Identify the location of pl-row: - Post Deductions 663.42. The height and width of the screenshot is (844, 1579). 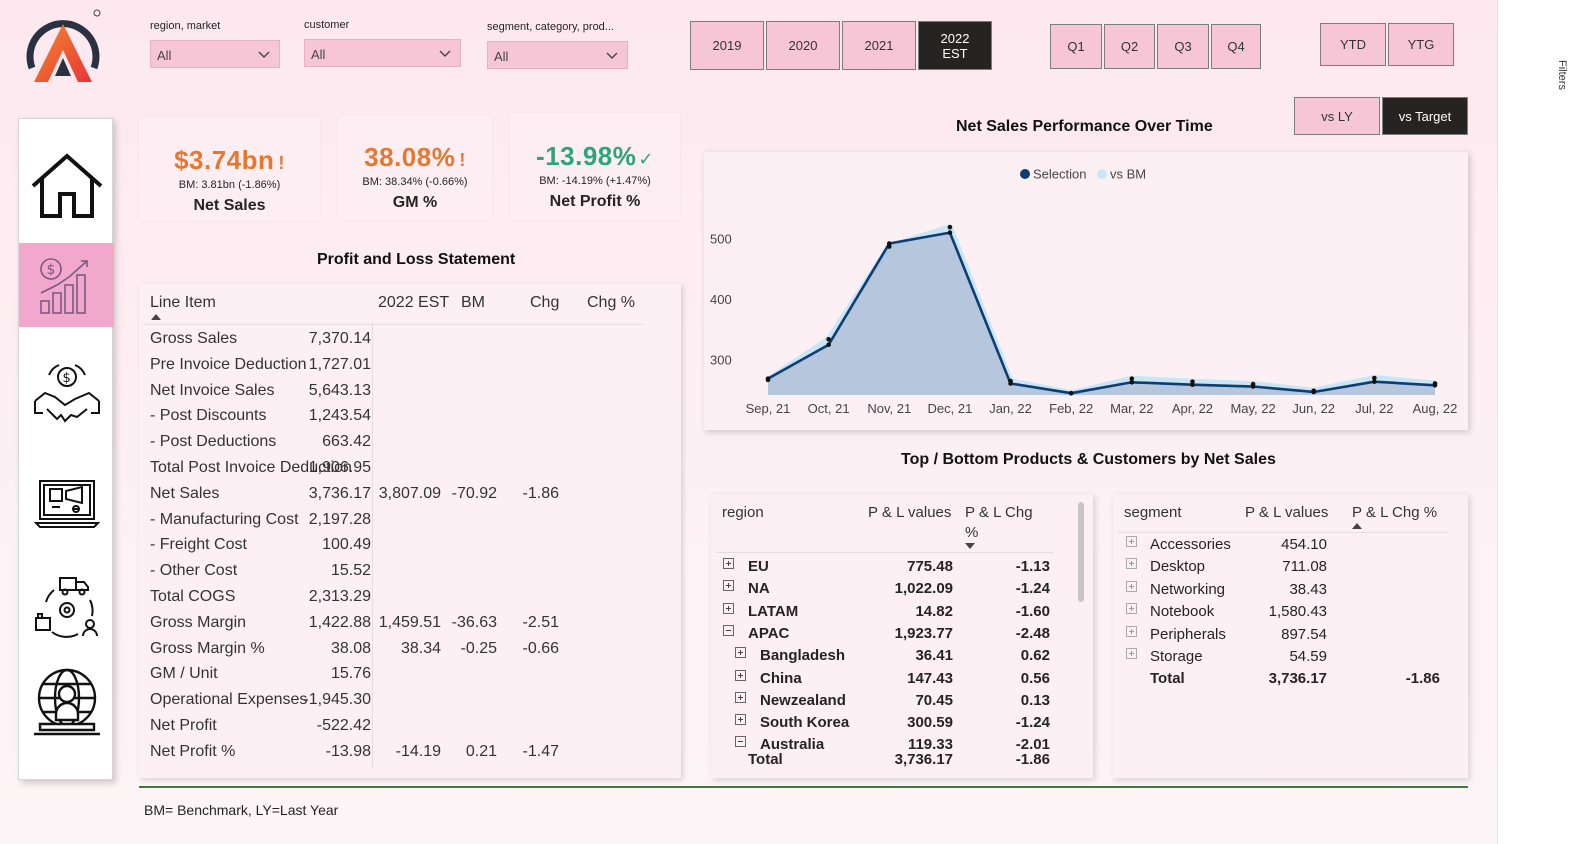
(399, 446).